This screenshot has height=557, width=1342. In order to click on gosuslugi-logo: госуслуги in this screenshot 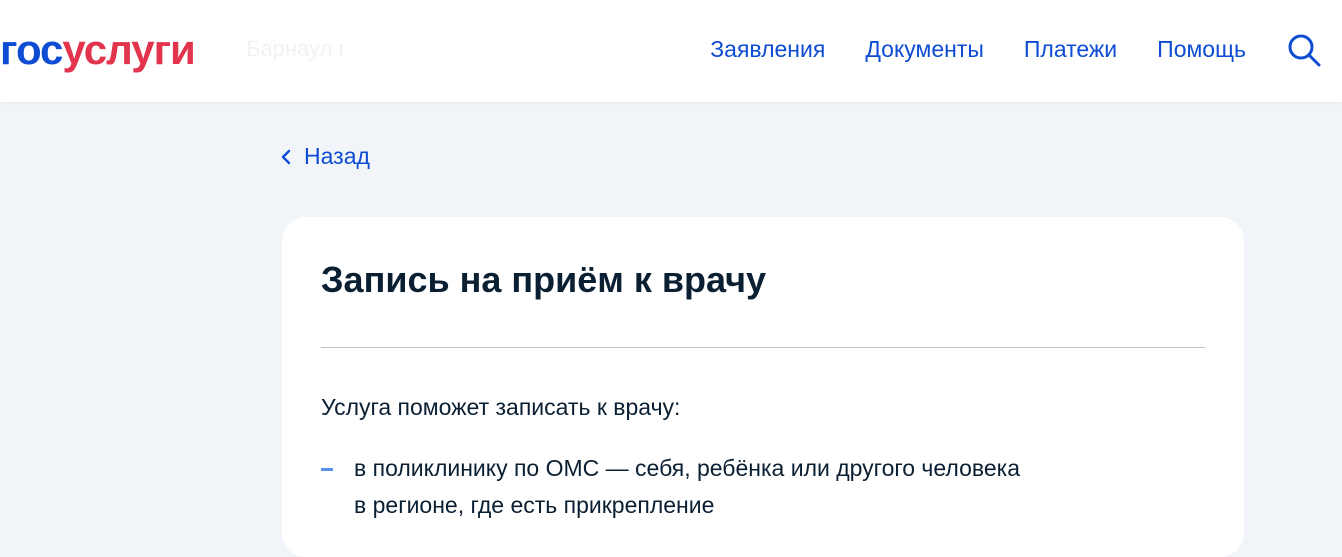, I will do `click(98, 50)`.